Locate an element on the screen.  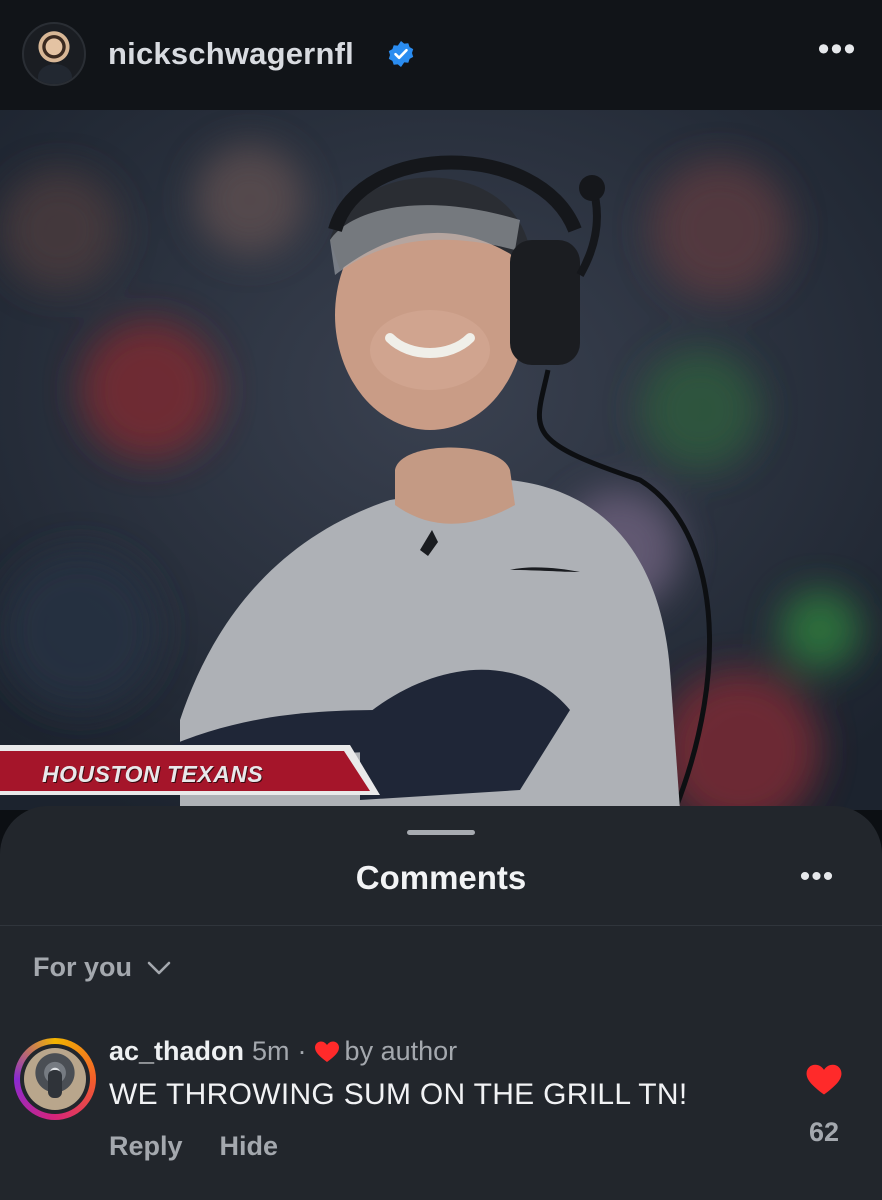
like-heart-icon is located at coordinates (824, 1080).